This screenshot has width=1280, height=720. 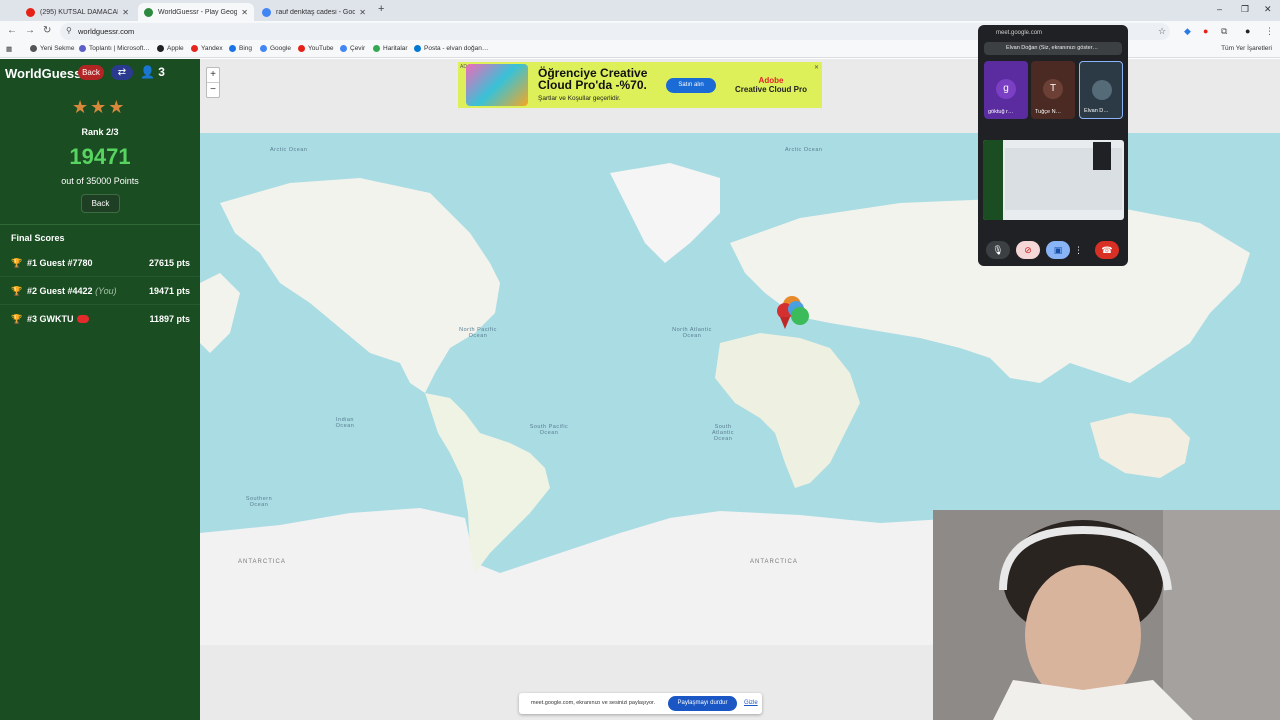 I want to click on reload-icon: ↻, so click(x=47, y=30).